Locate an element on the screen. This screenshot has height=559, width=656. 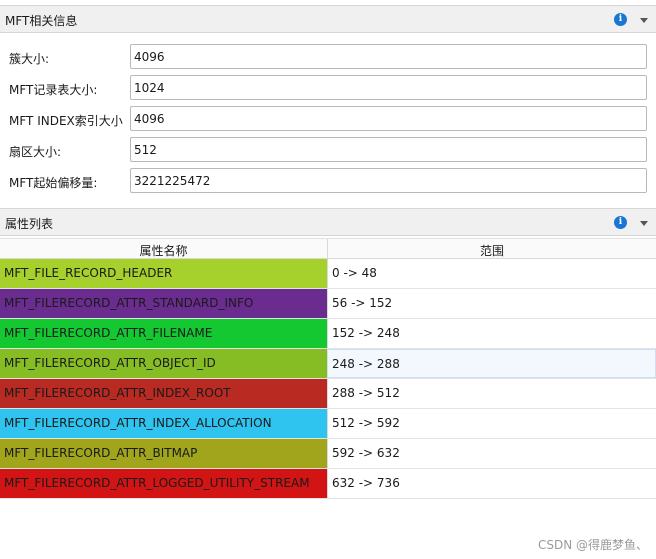
column-header-range: 范围 is located at coordinates (492, 250).